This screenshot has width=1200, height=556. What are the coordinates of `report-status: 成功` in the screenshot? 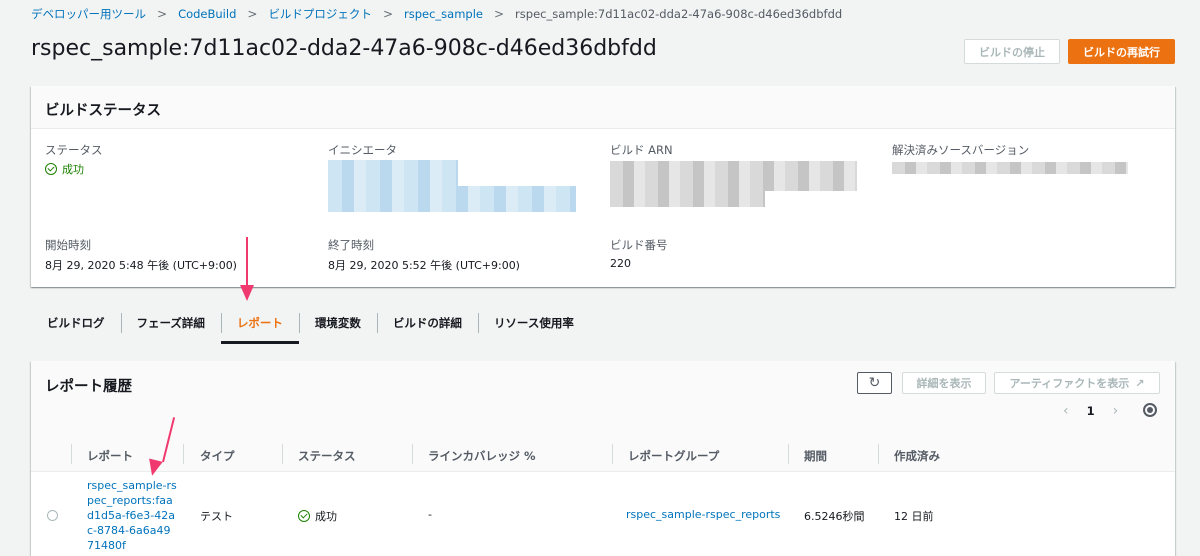 It's located at (317, 516).